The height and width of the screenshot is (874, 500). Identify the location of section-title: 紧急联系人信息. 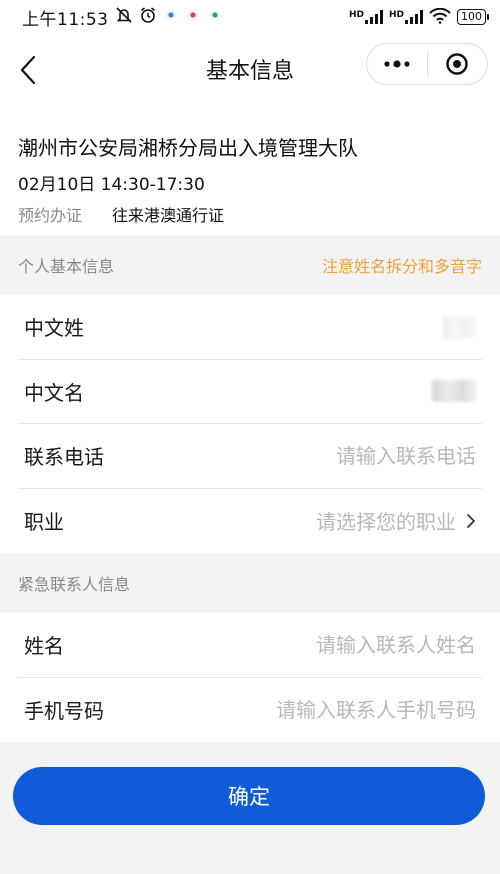
(74, 584).